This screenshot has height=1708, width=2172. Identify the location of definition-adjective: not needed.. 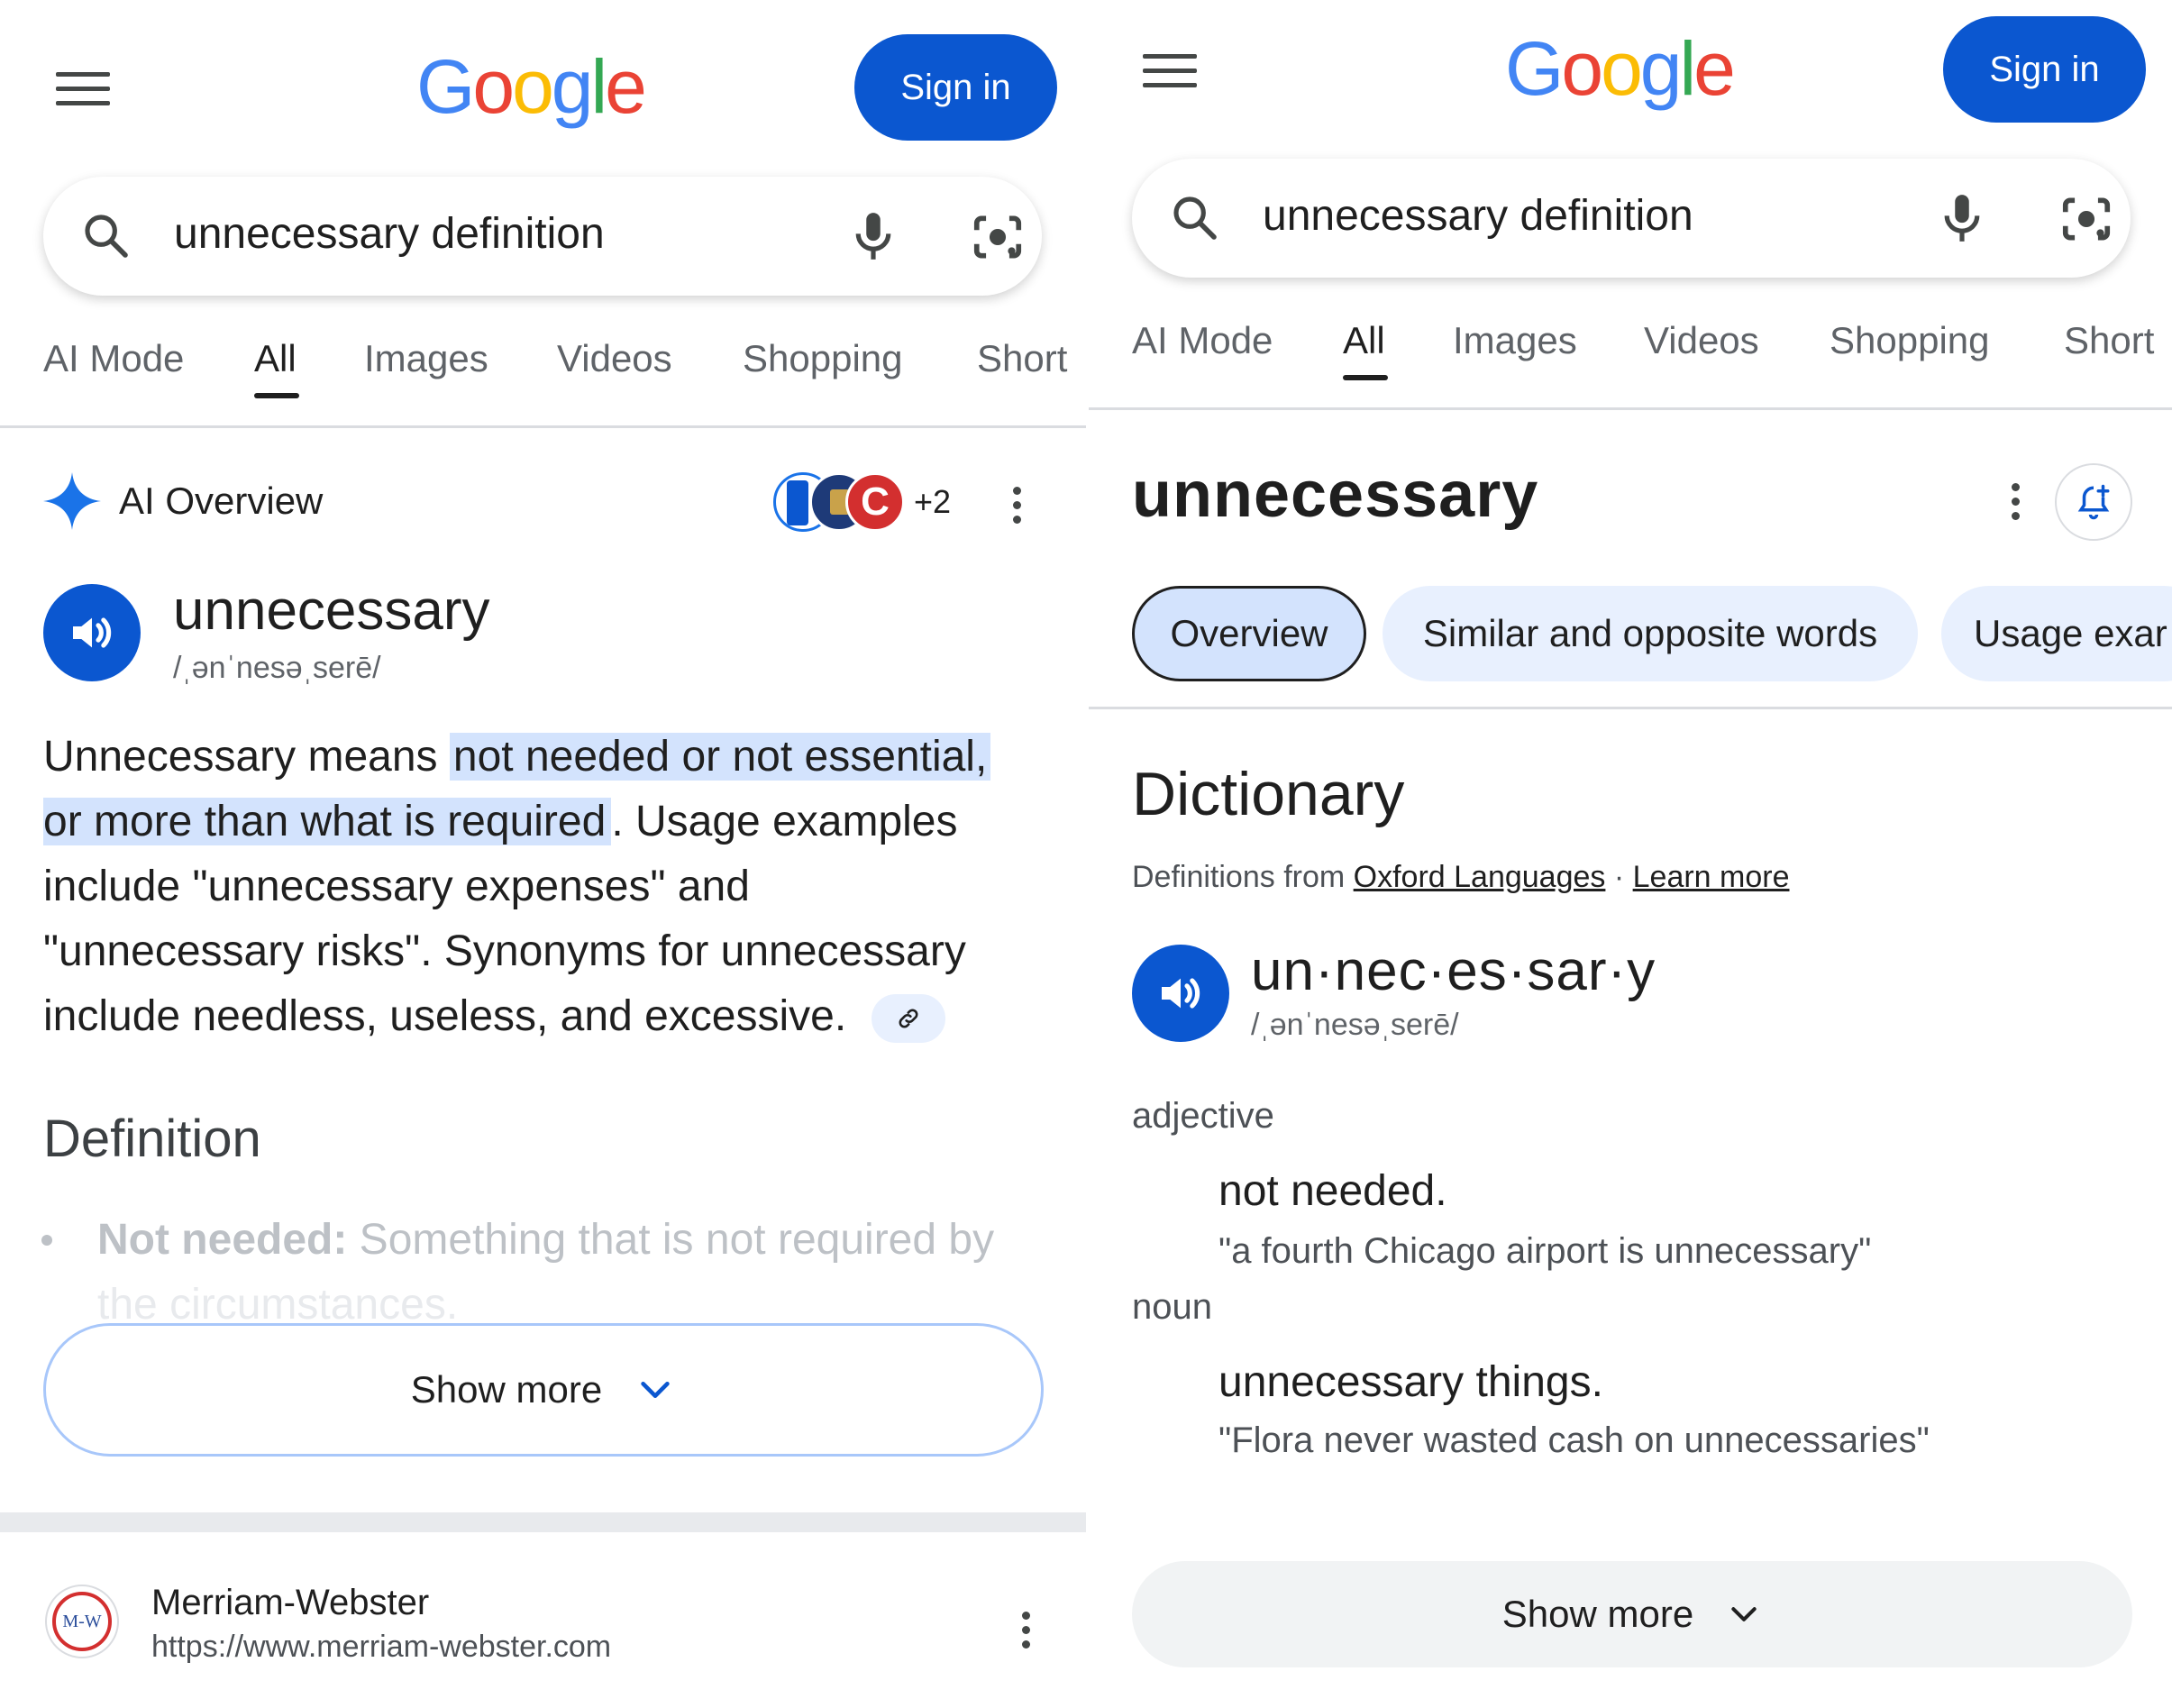
(1333, 1191).